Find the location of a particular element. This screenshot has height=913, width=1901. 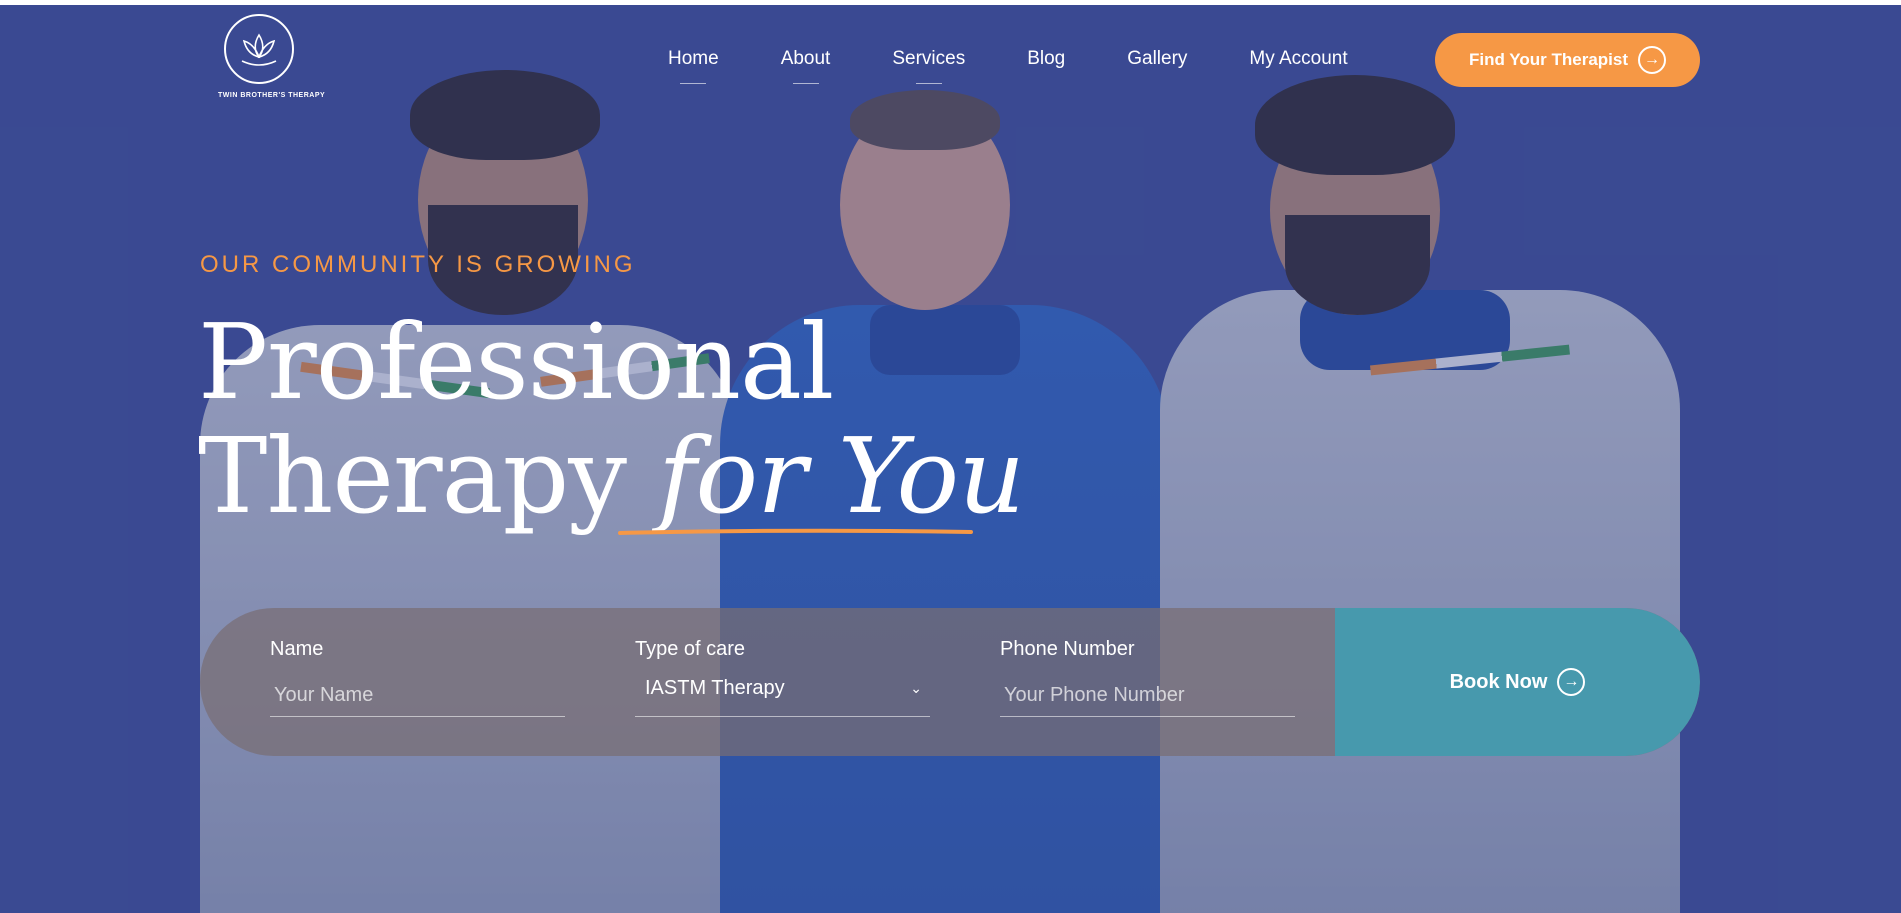

nav-services-label: Services is located at coordinates (929, 58).